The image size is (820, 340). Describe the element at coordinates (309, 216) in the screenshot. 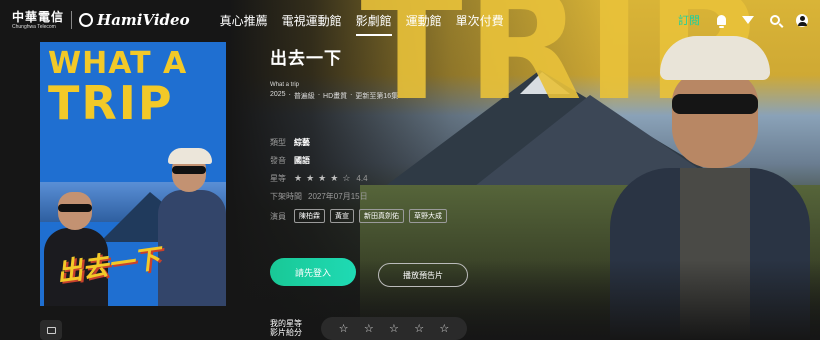

I see `cast-chip: 陳柏霖` at that location.